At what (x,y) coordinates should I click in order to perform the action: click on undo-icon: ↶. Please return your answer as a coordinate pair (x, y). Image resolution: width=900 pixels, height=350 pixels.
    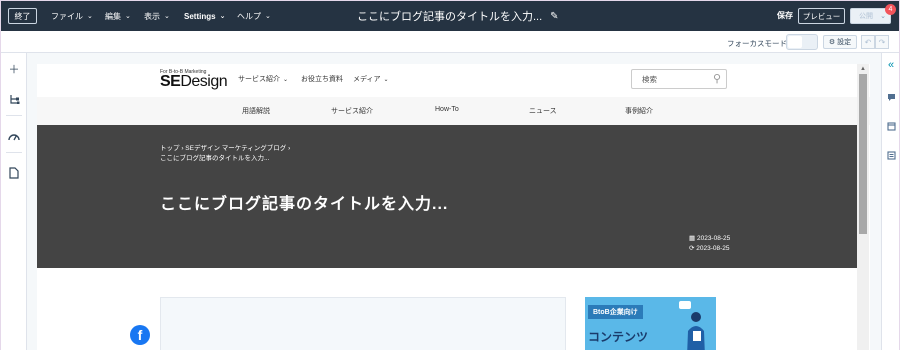
    Looking at the image, I should click on (868, 42).